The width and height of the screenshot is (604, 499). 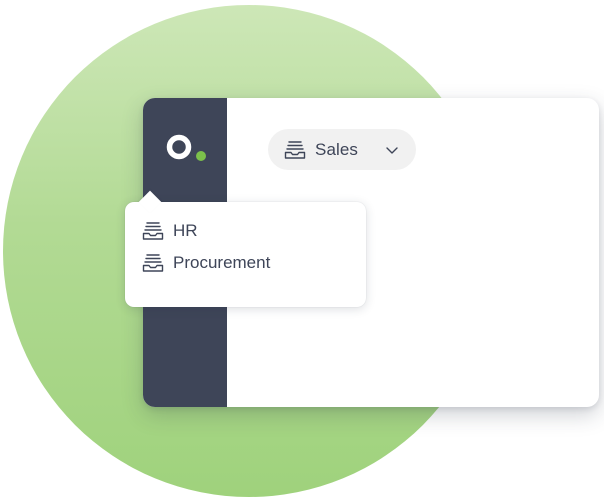 What do you see at coordinates (185, 230) in the screenshot?
I see `menu-item-label: HR` at bounding box center [185, 230].